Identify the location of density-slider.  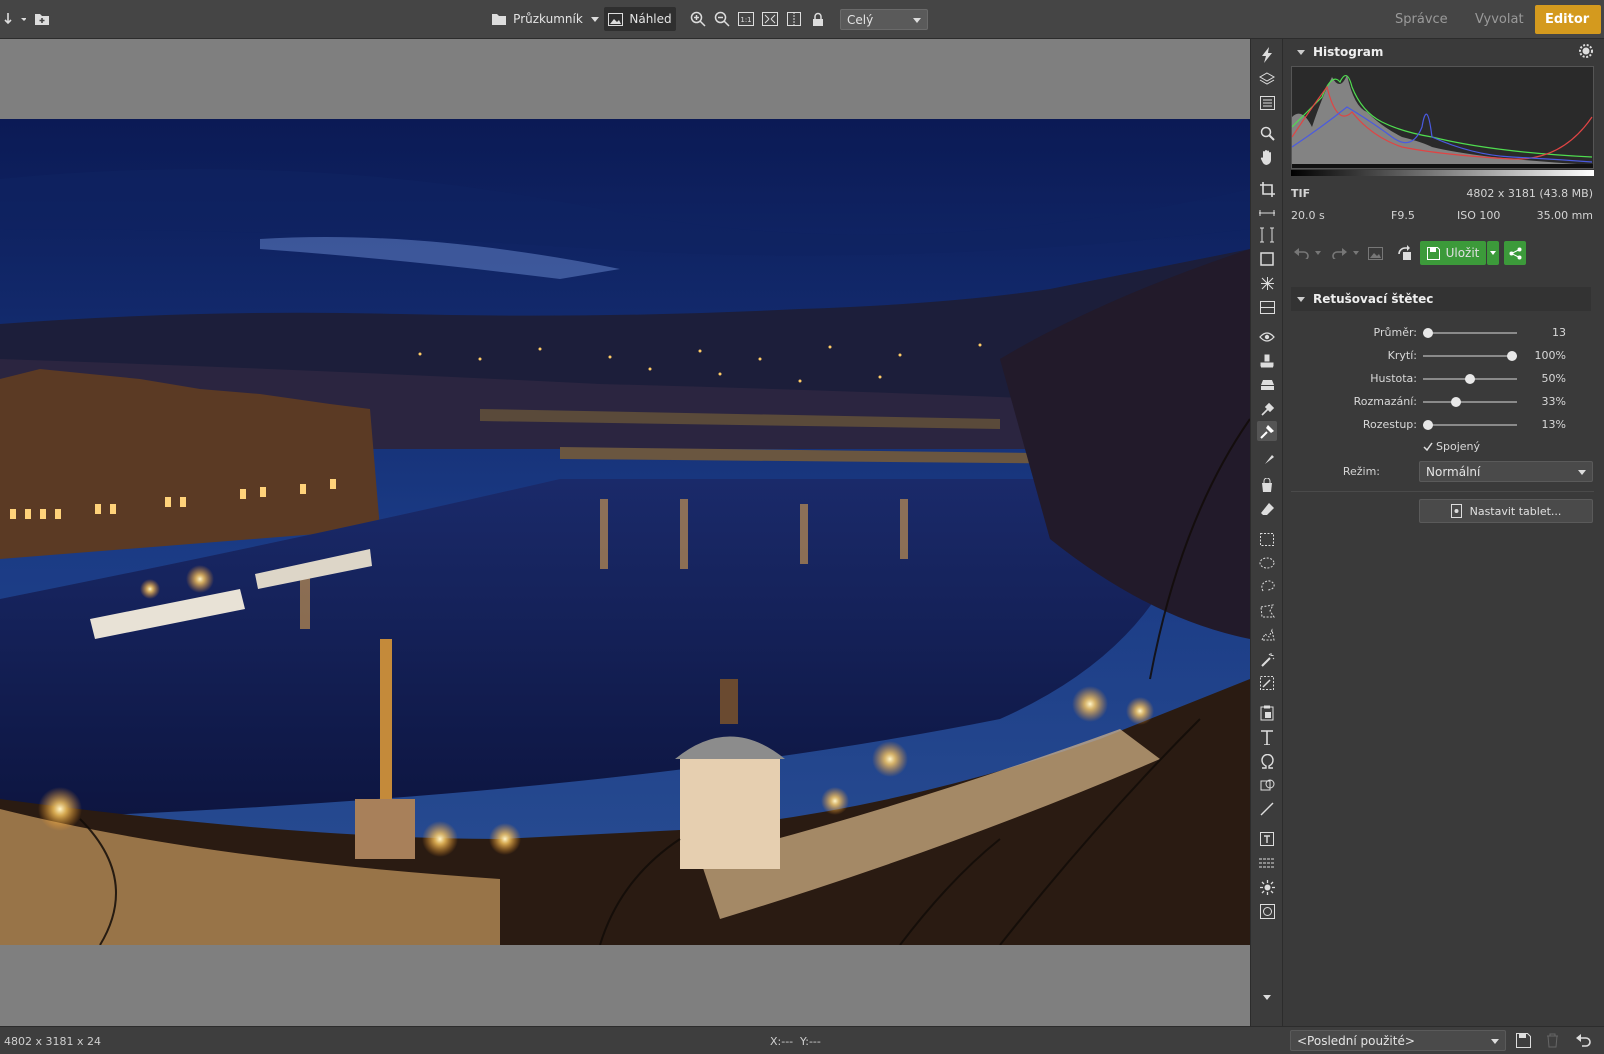
(1470, 379).